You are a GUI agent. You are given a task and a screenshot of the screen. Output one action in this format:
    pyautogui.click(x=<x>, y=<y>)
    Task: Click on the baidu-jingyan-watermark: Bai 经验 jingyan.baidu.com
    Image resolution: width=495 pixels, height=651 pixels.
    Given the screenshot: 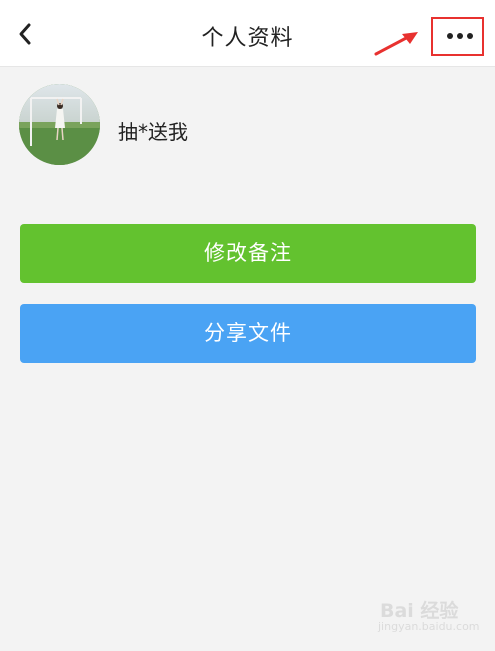 What is the action you would take?
    pyautogui.click(x=433, y=616)
    